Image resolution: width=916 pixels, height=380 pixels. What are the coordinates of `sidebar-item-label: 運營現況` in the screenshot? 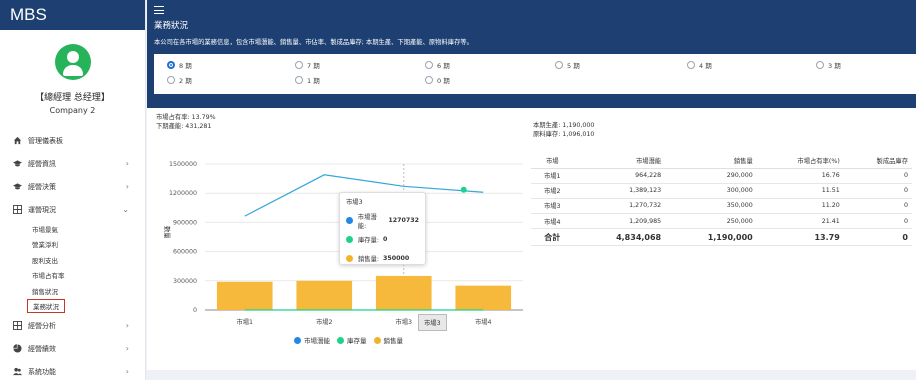 It's located at (42, 209).